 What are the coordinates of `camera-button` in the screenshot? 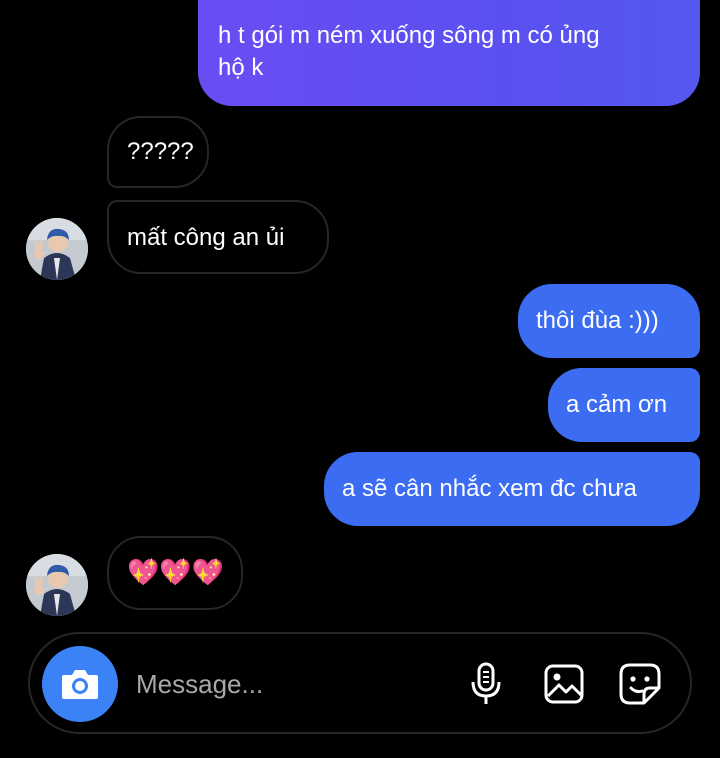 It's located at (80, 684).